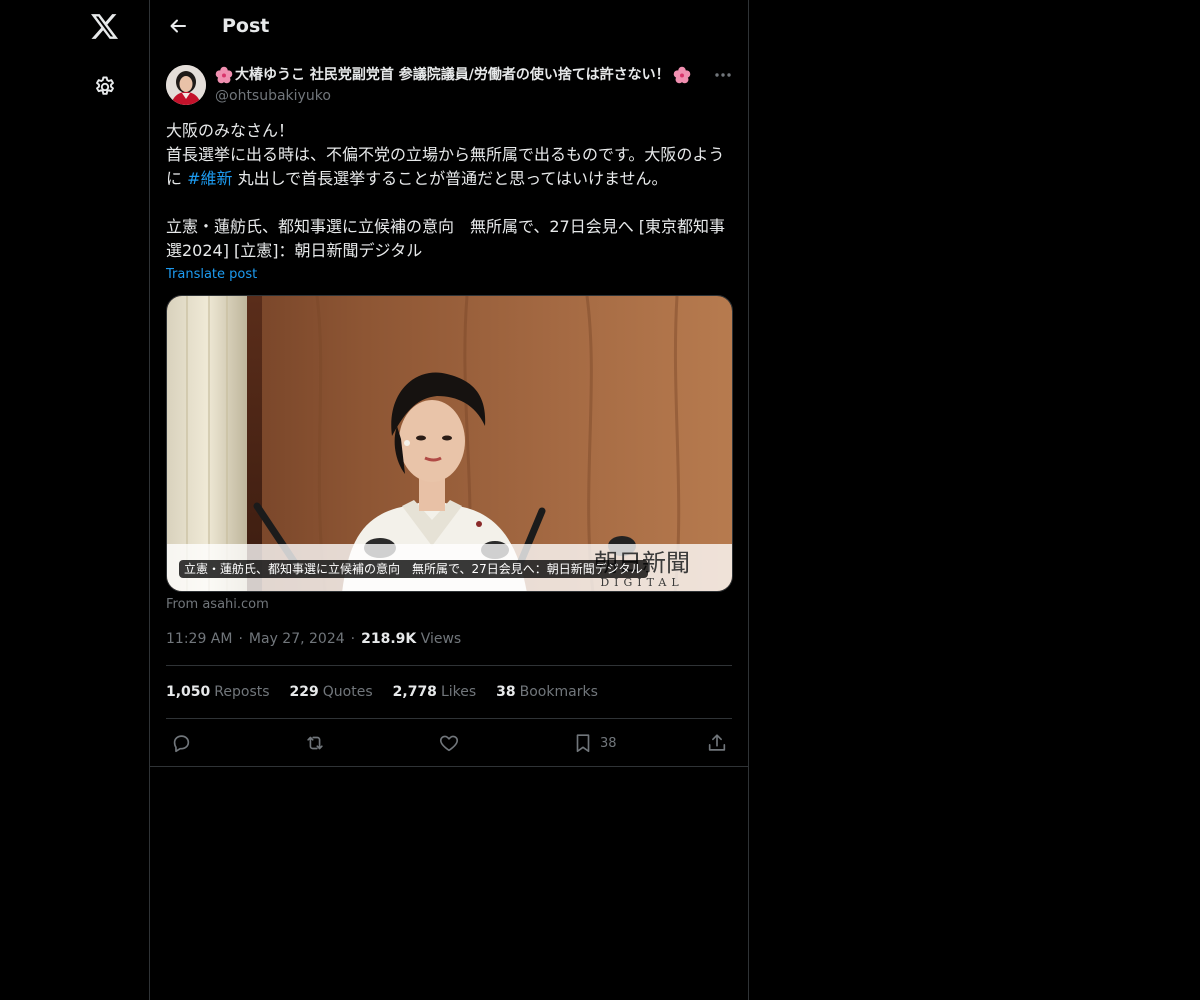 Image resolution: width=1200 pixels, height=1000 pixels. Describe the element at coordinates (273, 96) in the screenshot. I see `author-handle: @ohtsubakiyuko` at that location.